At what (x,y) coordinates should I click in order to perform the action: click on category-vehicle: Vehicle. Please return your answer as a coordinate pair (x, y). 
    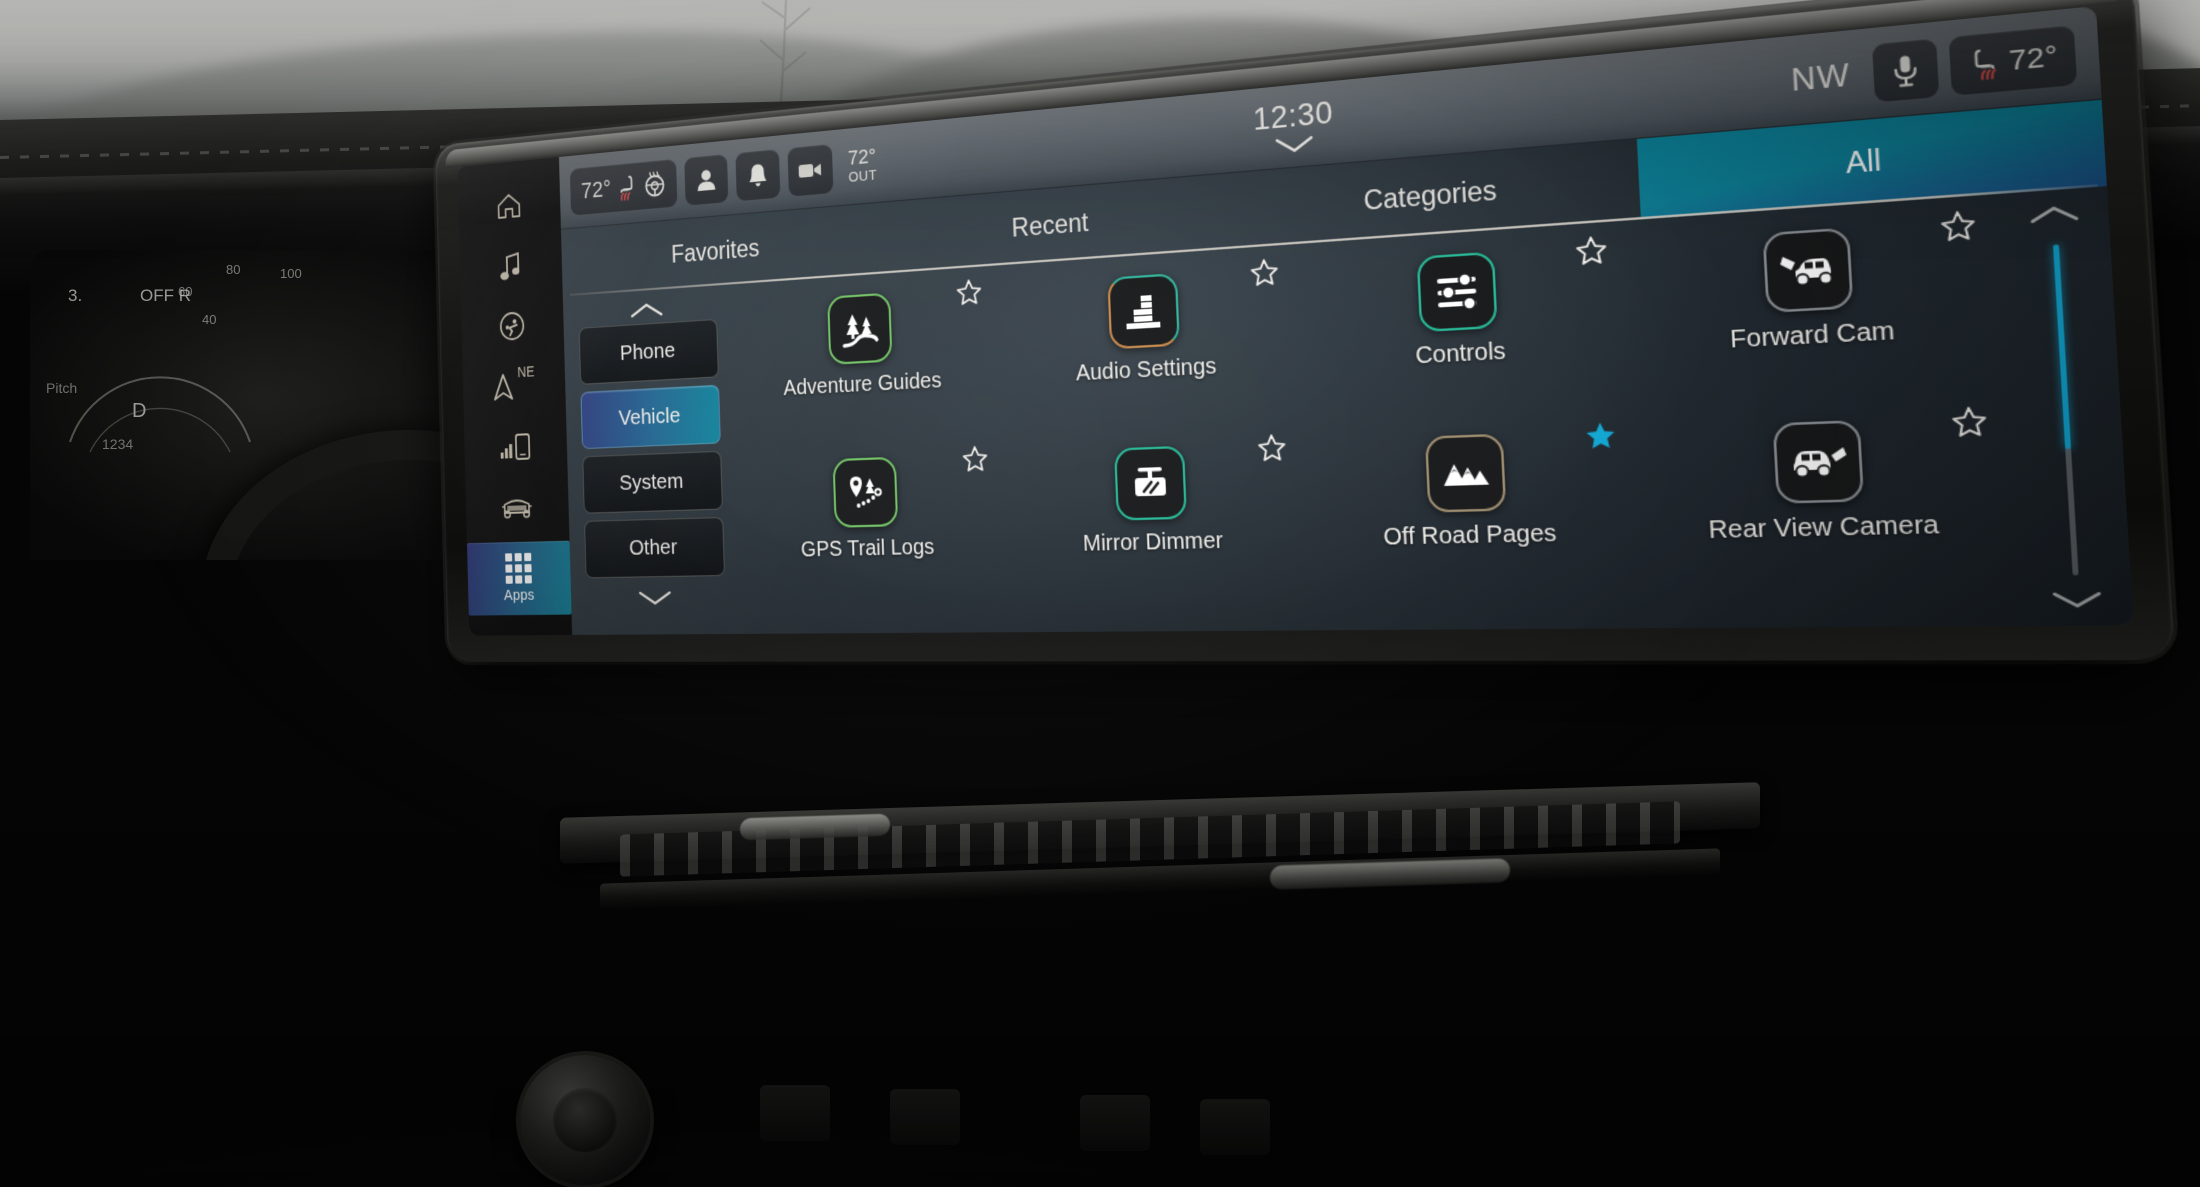
    Looking at the image, I should click on (650, 417).